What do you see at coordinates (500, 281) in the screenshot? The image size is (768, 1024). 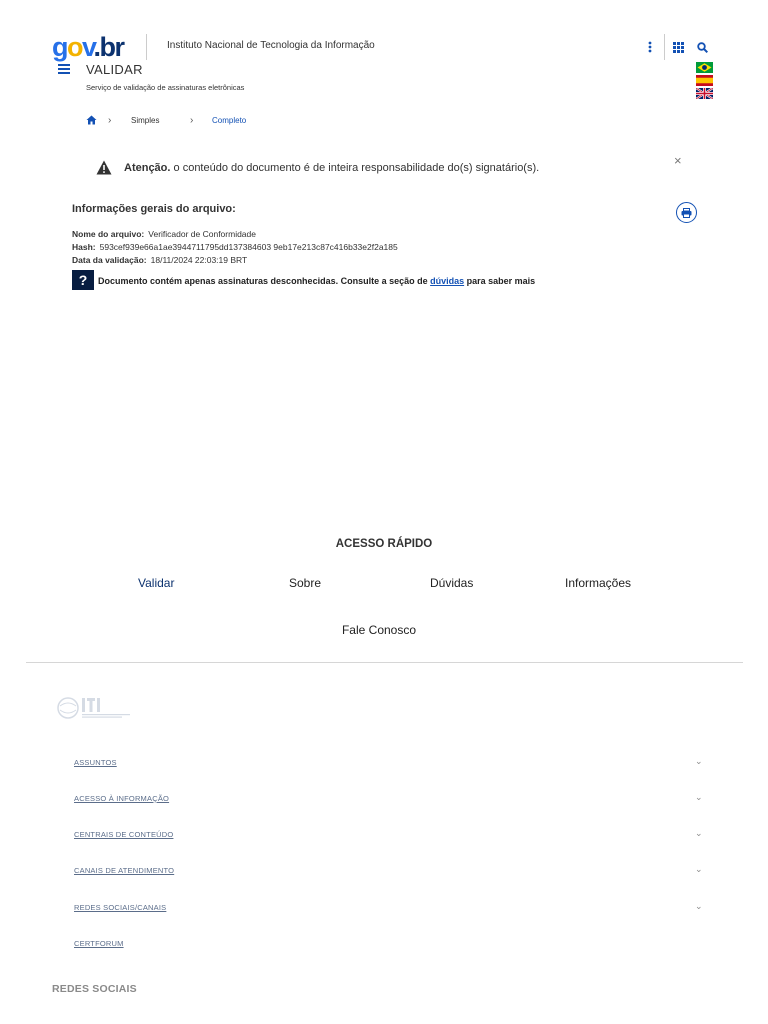 I see `notice-text-end: para saber mais` at bounding box center [500, 281].